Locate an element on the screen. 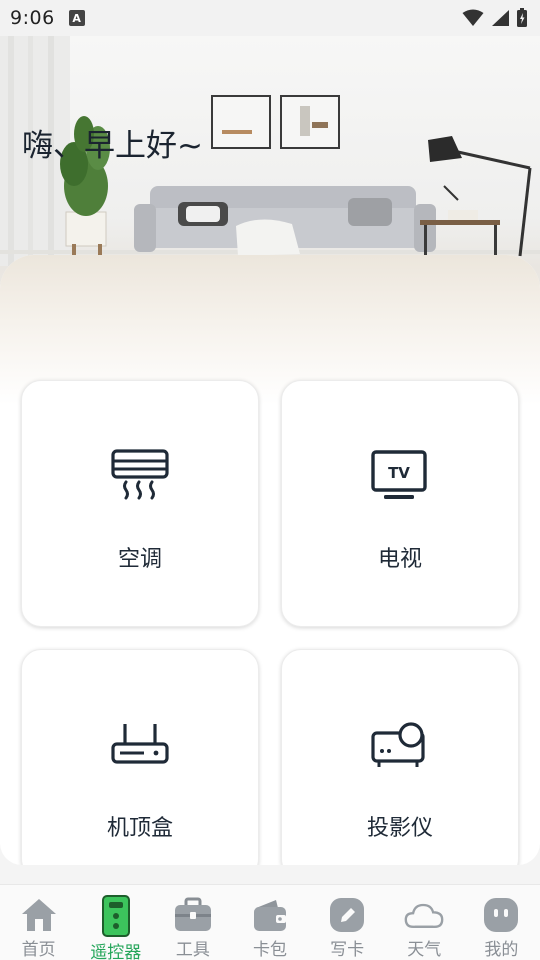  device-card-projector: 投影仪 is located at coordinates (400, 757).